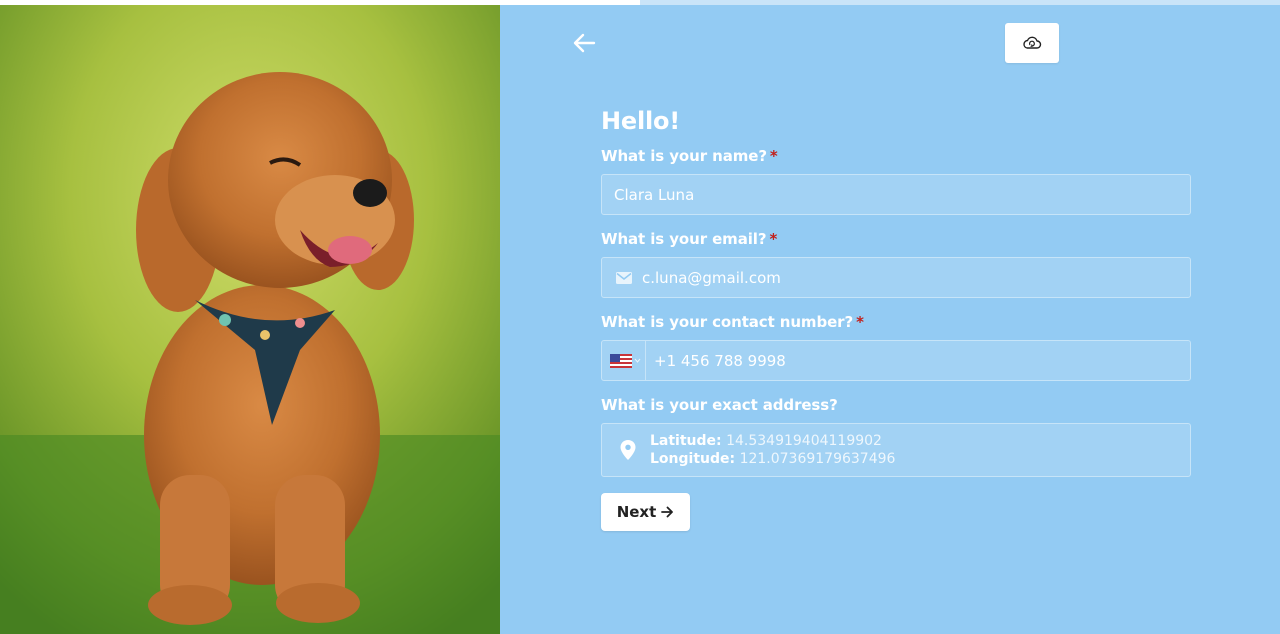 The width and height of the screenshot is (1280, 634). I want to click on longitude-row: Longitude: 121.07369179637496, so click(772, 459).